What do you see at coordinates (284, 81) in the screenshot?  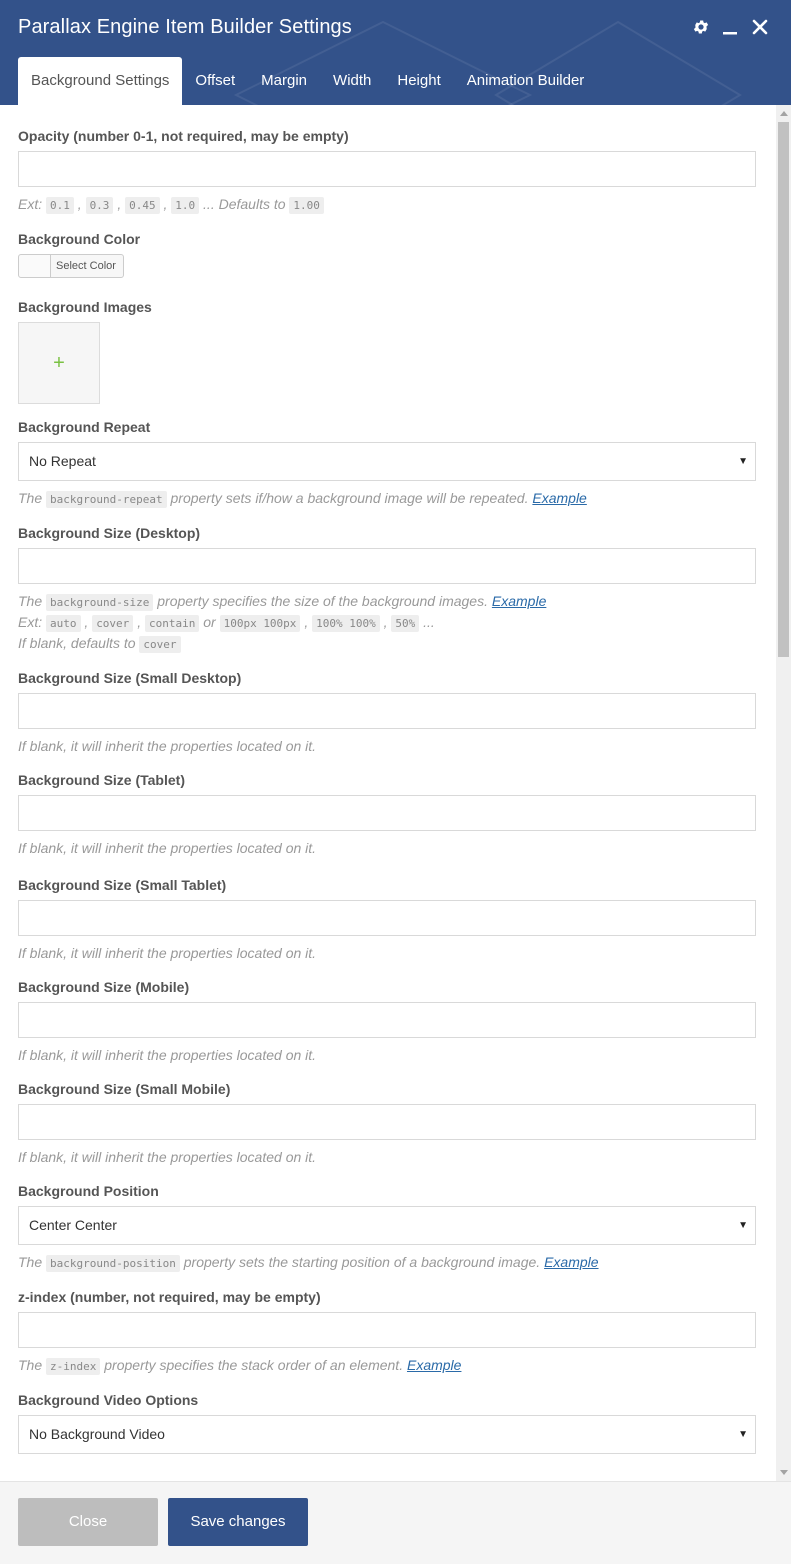 I see `tab-margin: Margin` at bounding box center [284, 81].